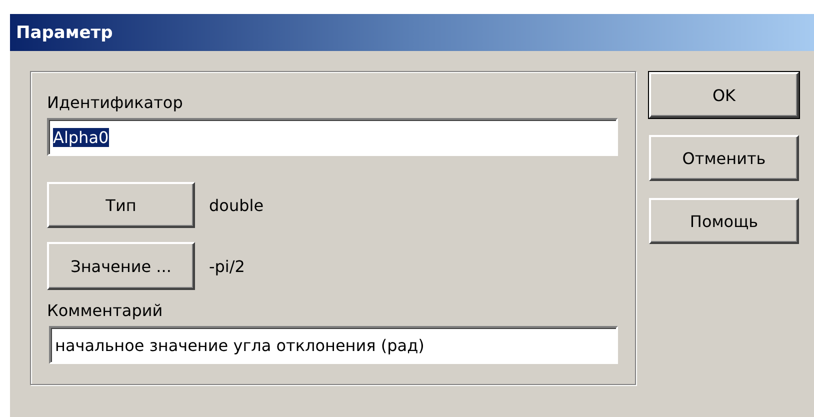 This screenshot has height=417, width=814. I want to click on field-label: Идентификатор, so click(115, 103).